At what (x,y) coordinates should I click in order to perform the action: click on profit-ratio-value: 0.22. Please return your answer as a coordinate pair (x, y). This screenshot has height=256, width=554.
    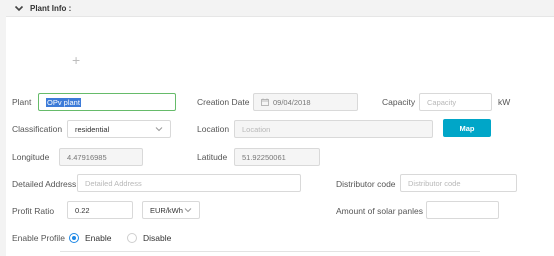
    Looking at the image, I should click on (82, 210).